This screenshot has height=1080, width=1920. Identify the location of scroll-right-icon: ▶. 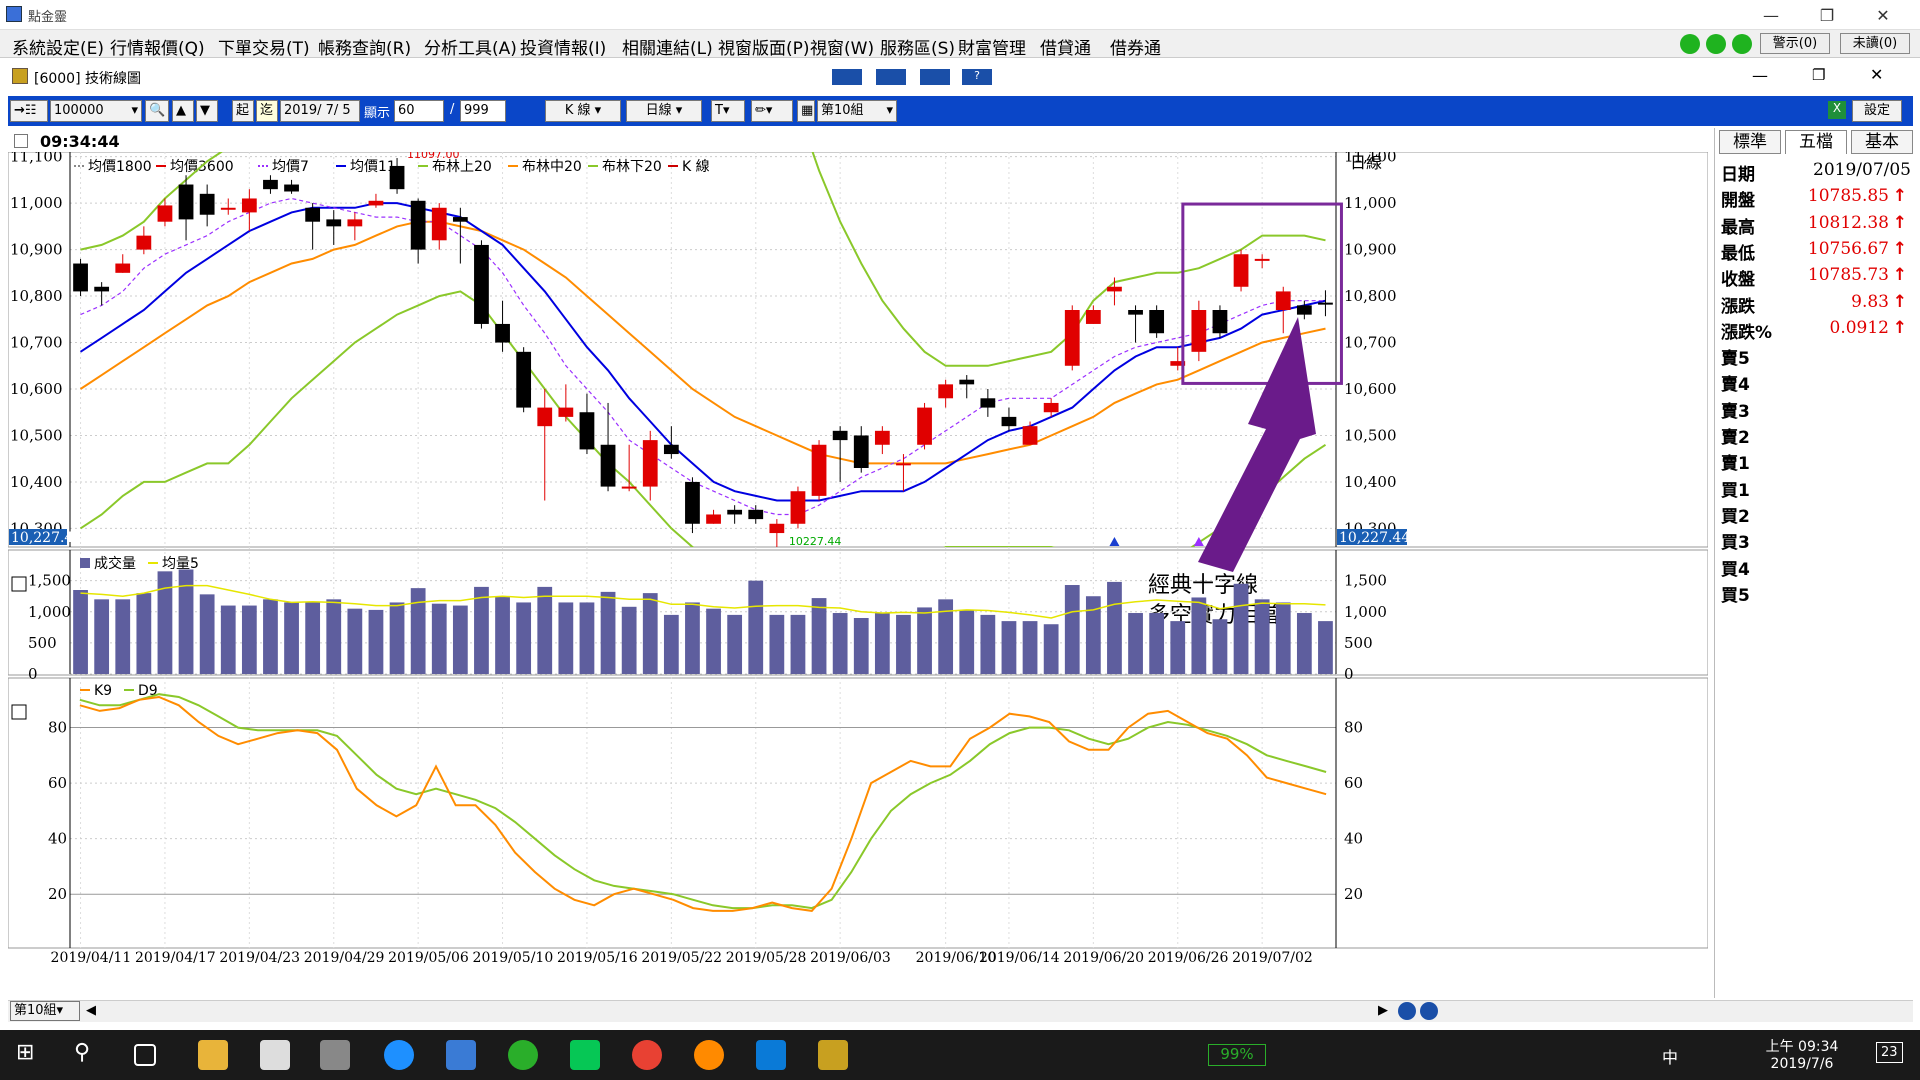
(1383, 1010).